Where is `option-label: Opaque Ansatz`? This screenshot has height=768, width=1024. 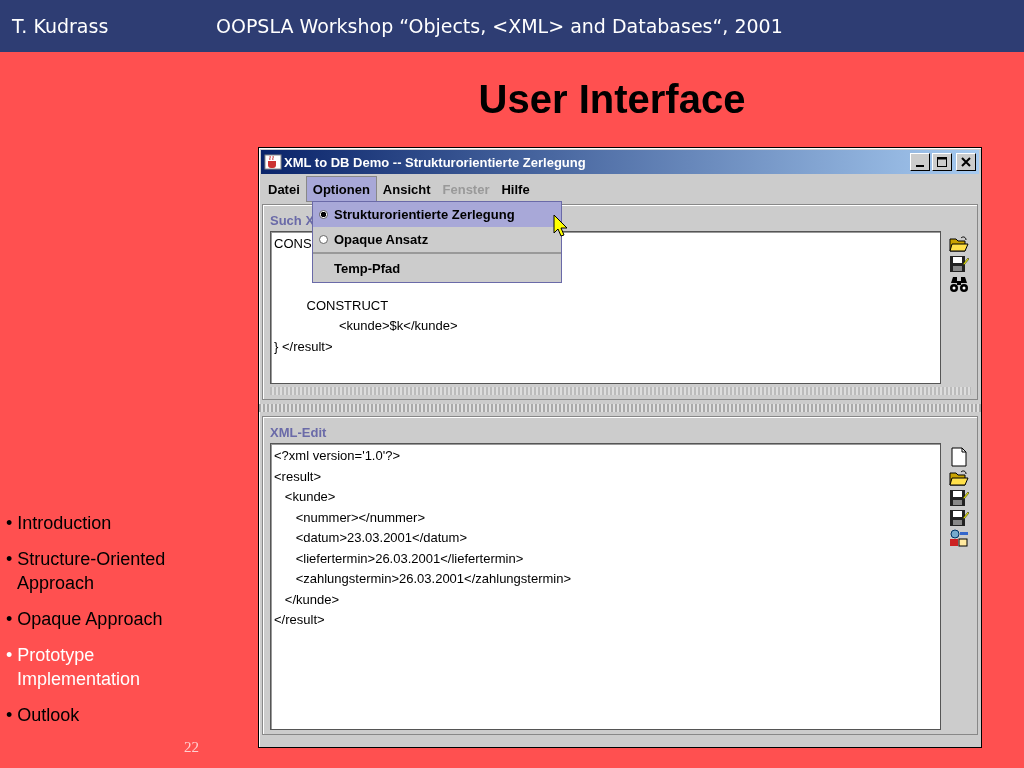 option-label: Opaque Ansatz is located at coordinates (381, 239).